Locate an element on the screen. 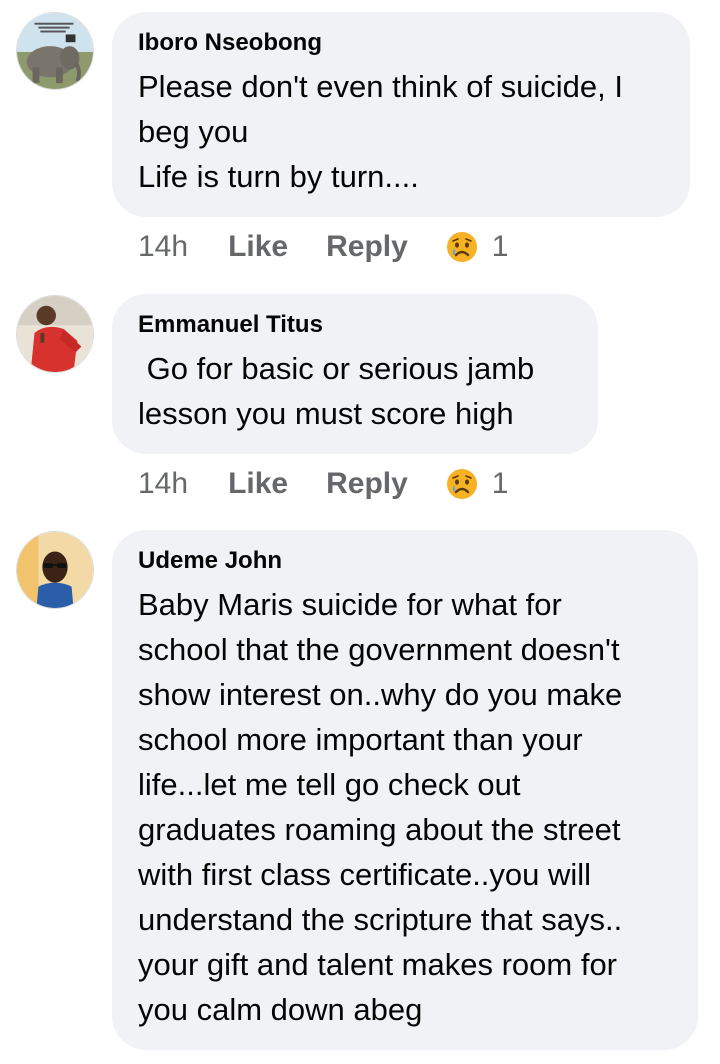 Image resolution: width=720 pixels, height=1064 pixels. avatar-man-red-shirt-image is located at coordinates (55, 334).